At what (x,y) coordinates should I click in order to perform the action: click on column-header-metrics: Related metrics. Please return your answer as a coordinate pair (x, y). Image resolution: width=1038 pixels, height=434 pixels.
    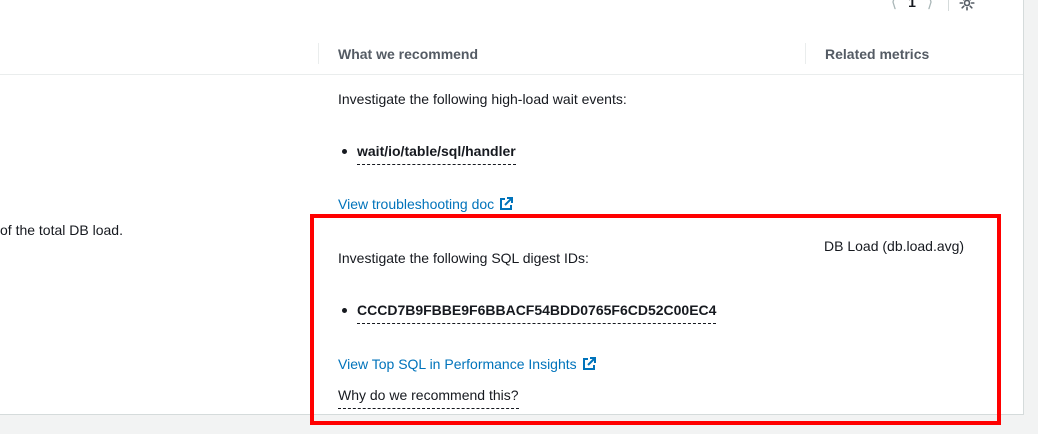
    Looking at the image, I should click on (877, 54).